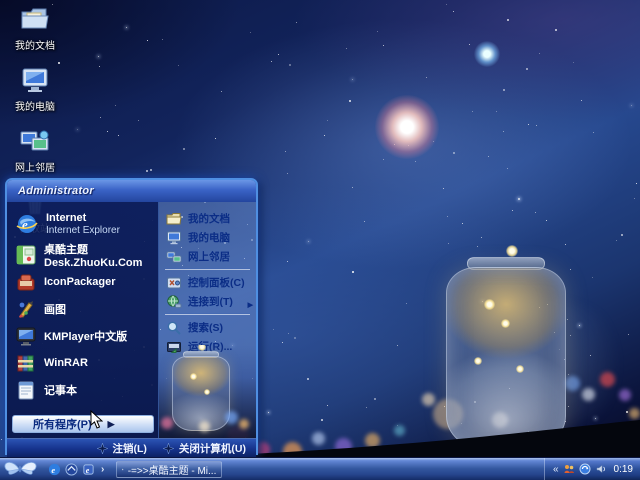  I want to click on documents-folder-icon, so click(35, 18).